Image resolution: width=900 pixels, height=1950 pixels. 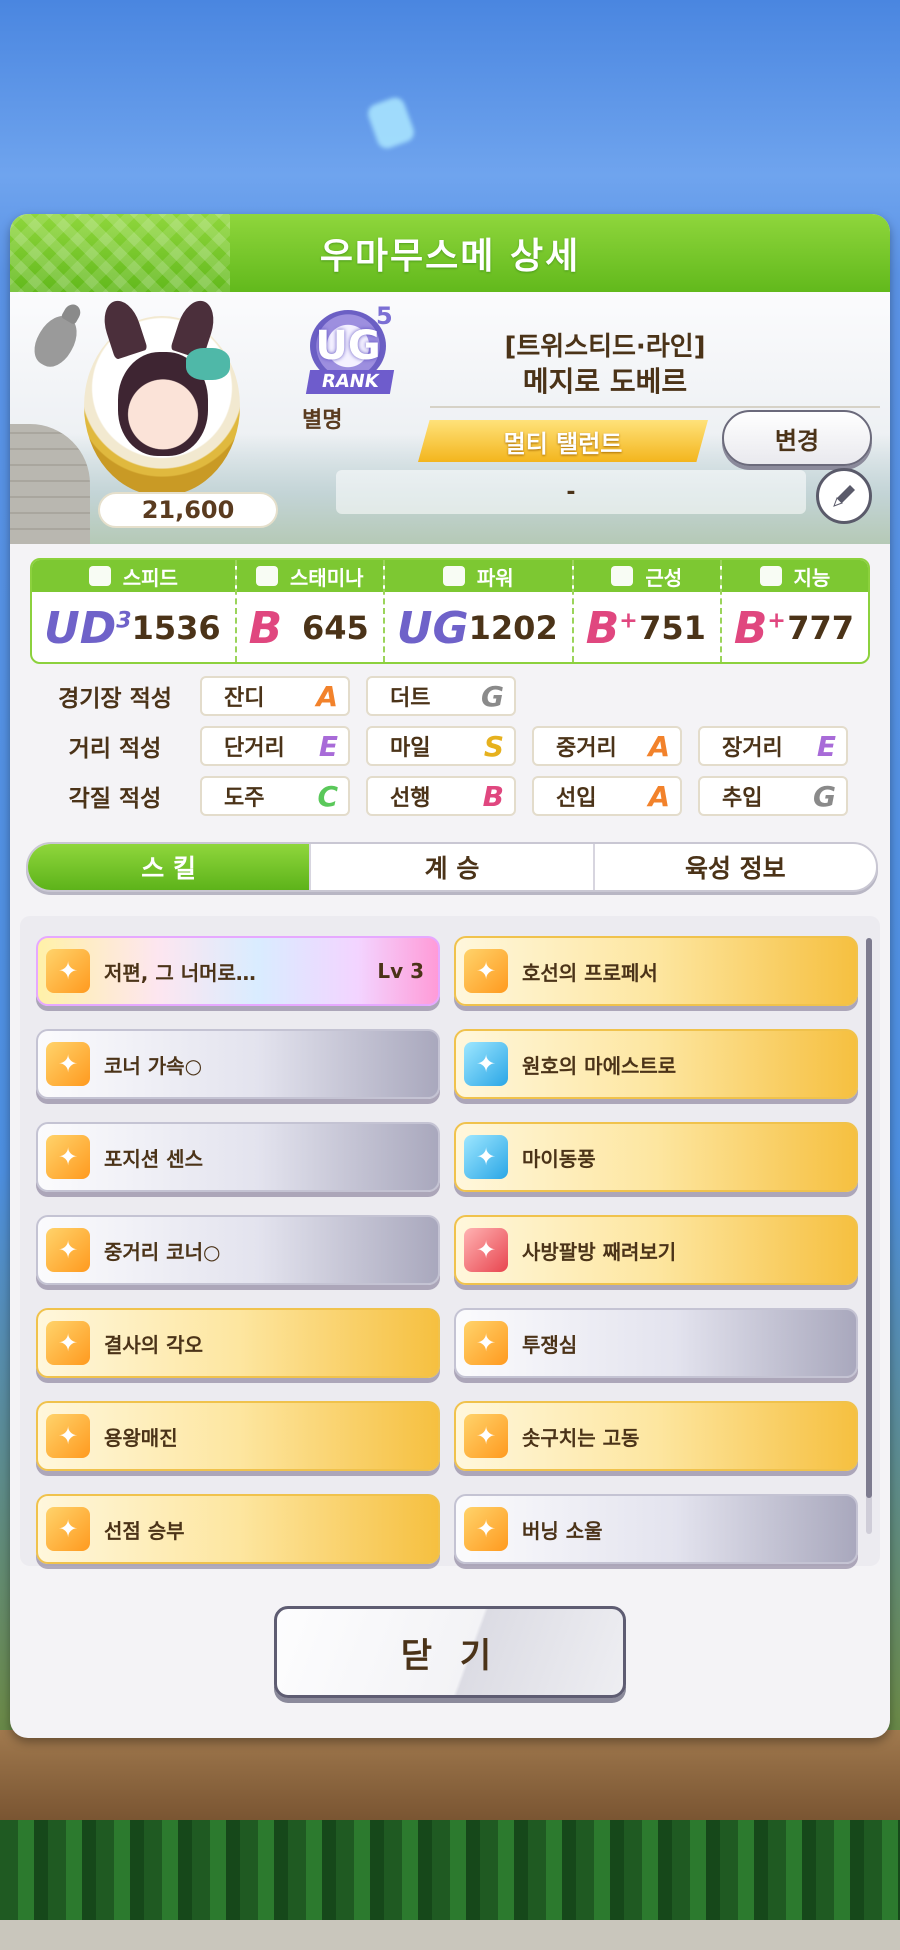 What do you see at coordinates (563, 441) in the screenshot?
I see `talent-banner: 멀티 탤런트` at bounding box center [563, 441].